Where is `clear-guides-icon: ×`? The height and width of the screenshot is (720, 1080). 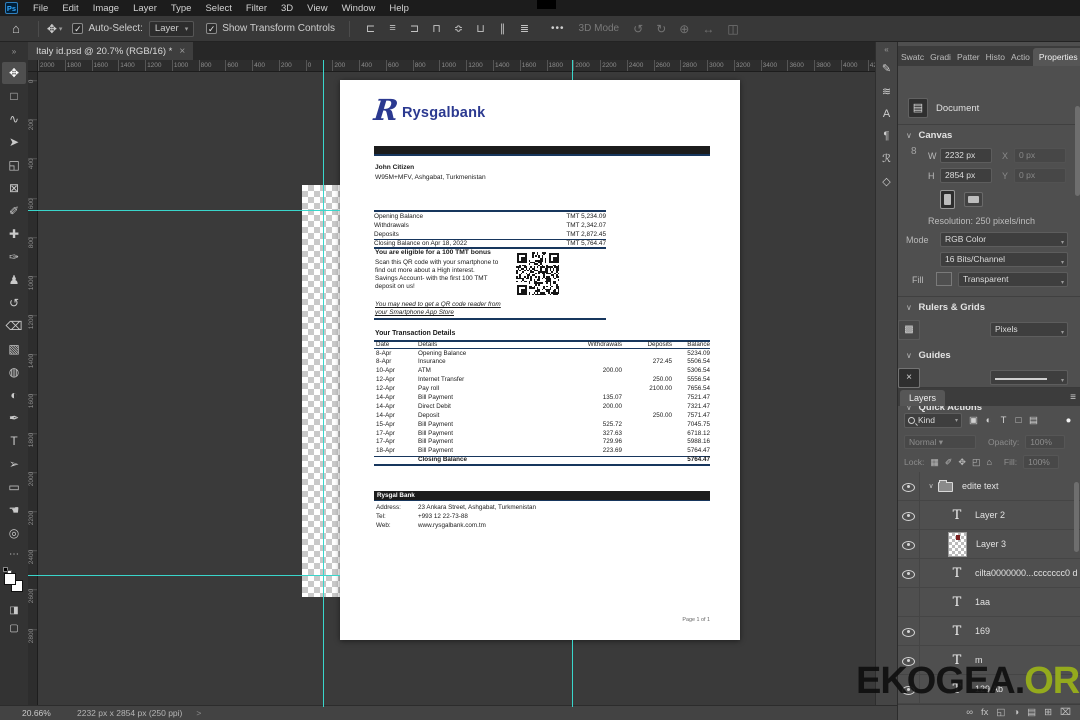 clear-guides-icon: × is located at coordinates (909, 378).